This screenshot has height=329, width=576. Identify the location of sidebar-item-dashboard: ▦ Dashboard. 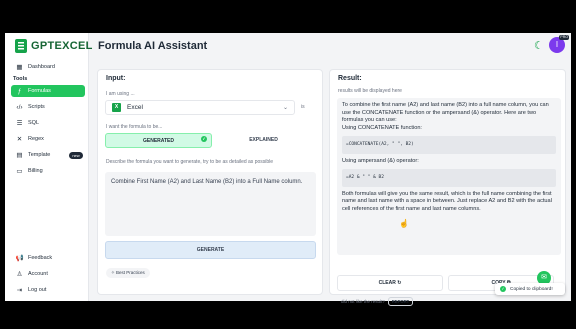
(48, 67).